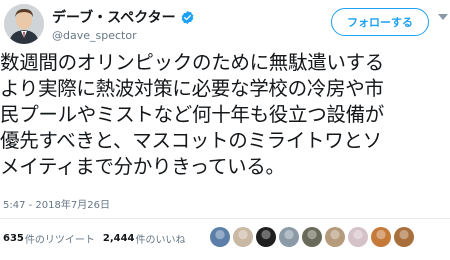 Image resolution: width=450 pixels, height=260 pixels. What do you see at coordinates (142, 166) in the screenshot?
I see `tweet-line: メイティまで分かりきっている。` at bounding box center [142, 166].